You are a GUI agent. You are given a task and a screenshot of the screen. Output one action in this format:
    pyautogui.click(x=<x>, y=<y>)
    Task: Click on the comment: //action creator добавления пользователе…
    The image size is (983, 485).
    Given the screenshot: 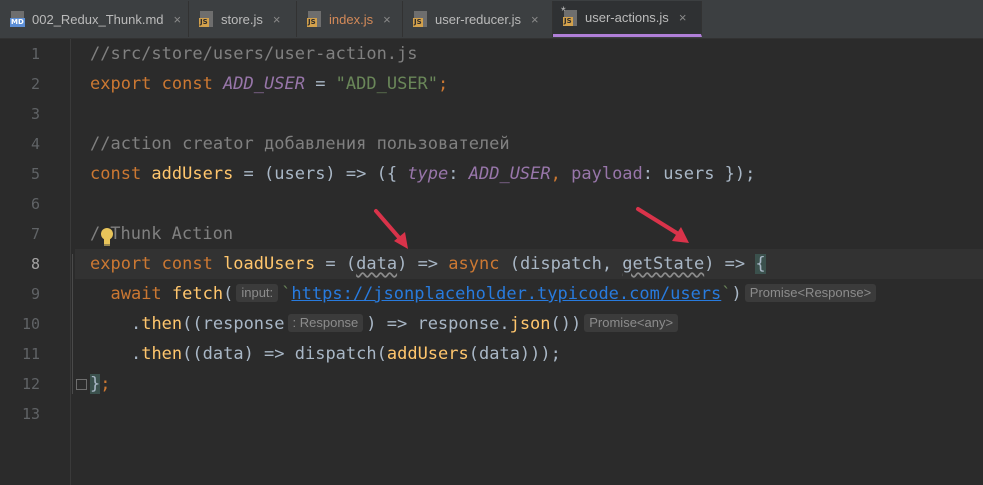 What is the action you would take?
    pyautogui.click(x=300, y=144)
    